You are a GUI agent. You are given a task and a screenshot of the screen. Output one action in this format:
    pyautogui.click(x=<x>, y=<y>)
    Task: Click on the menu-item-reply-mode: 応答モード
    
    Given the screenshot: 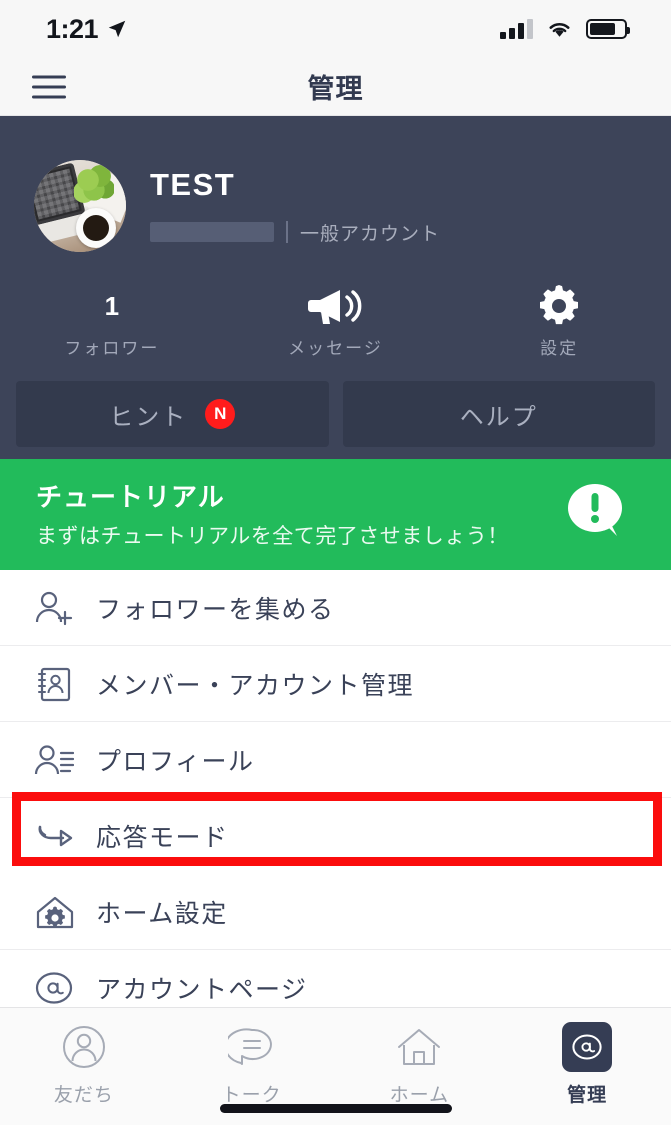 What is the action you would take?
    pyautogui.click(x=335, y=836)
    